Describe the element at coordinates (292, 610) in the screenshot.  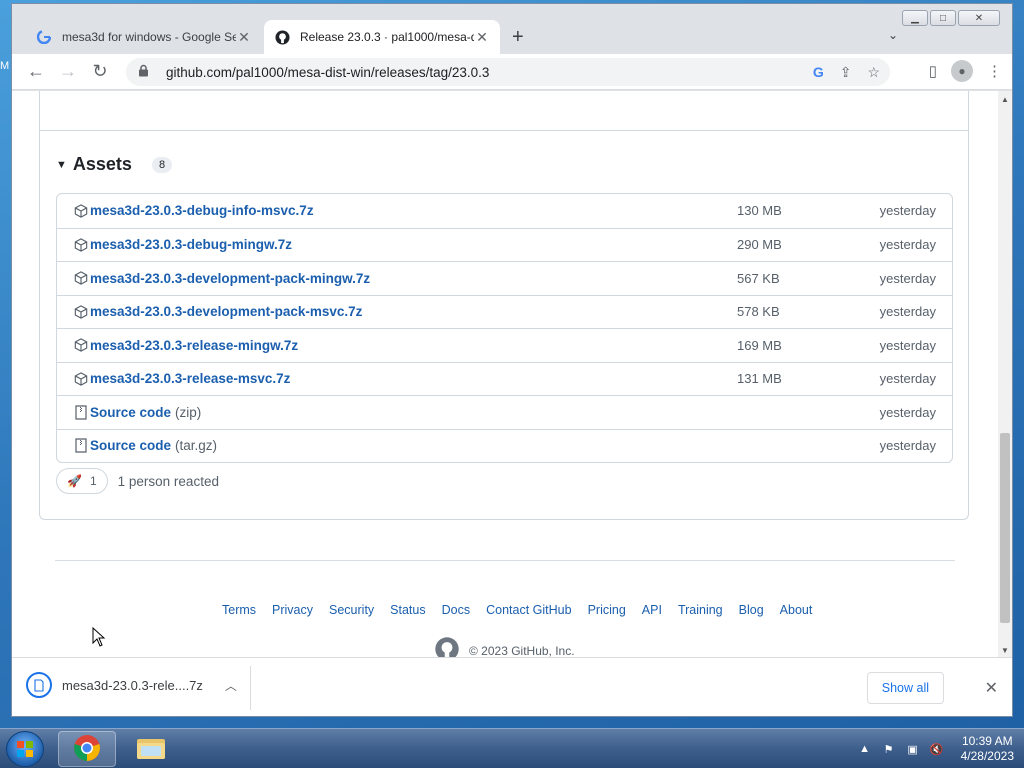
I see `footer-link-privacy: Privacy` at that location.